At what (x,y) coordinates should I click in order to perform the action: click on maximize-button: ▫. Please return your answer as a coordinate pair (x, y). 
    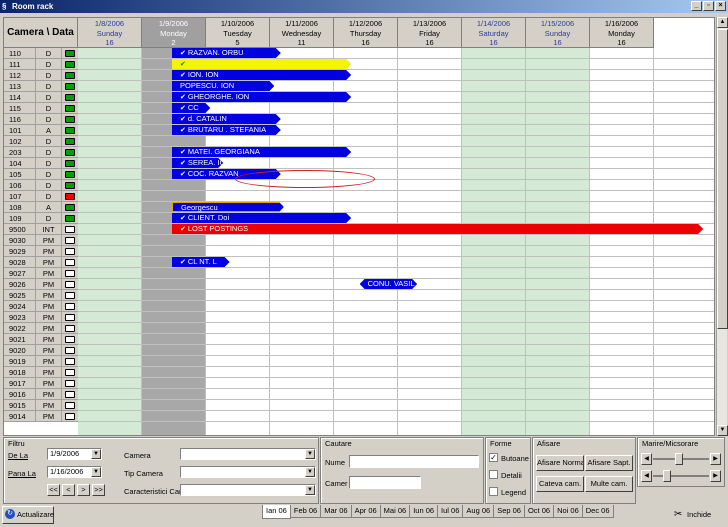
    Looking at the image, I should click on (708, 6).